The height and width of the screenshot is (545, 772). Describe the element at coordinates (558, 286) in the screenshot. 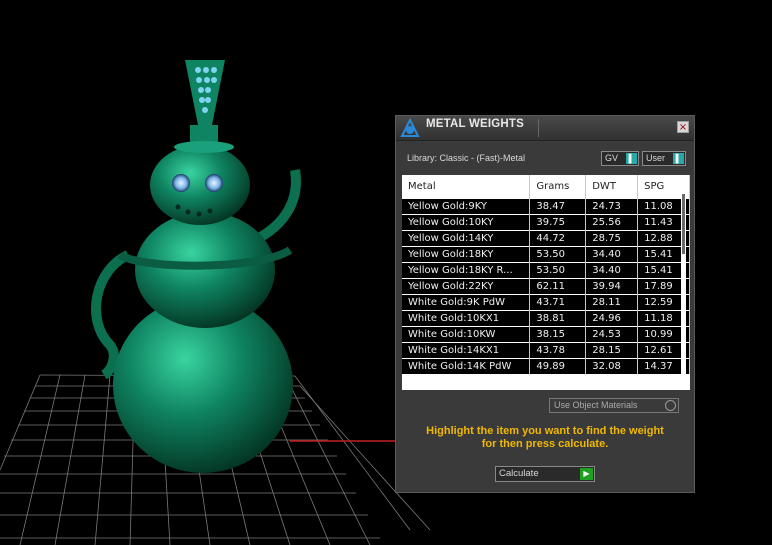

I see `cell-grams: 62.11` at that location.